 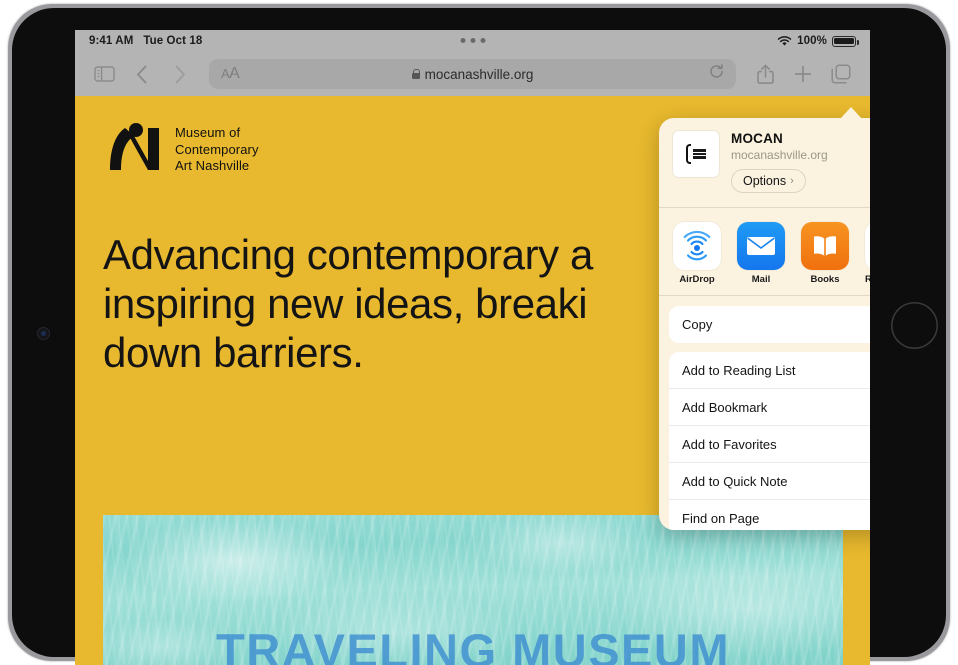 I want to click on site-thumbnail-icon, so click(x=696, y=154).